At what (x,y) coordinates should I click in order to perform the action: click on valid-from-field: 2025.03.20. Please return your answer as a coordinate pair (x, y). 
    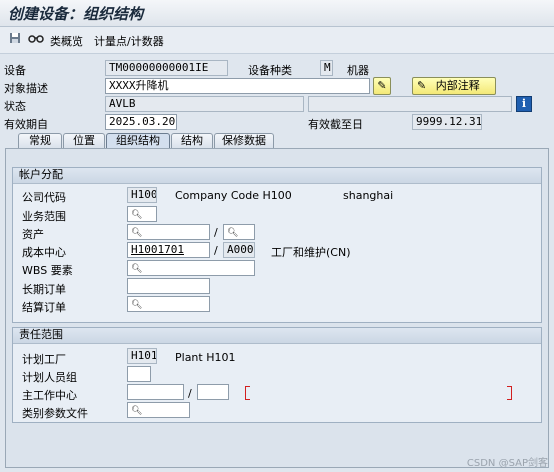
    Looking at the image, I should click on (141, 122).